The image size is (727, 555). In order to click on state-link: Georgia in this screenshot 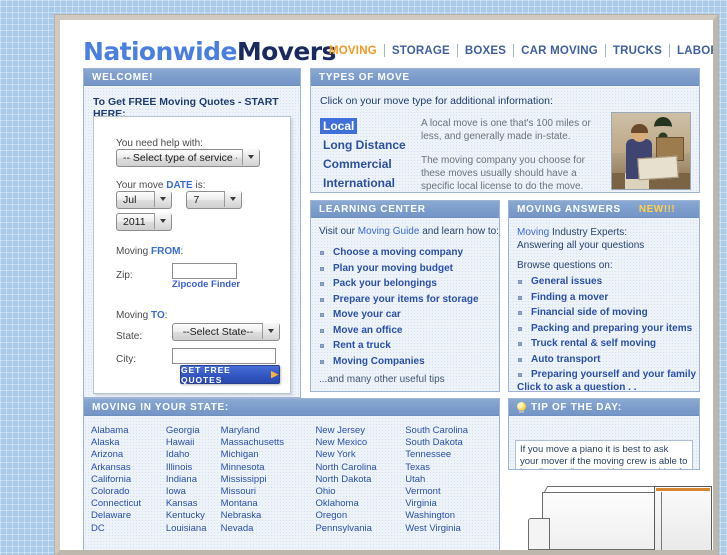, I will do `click(193, 431)`.